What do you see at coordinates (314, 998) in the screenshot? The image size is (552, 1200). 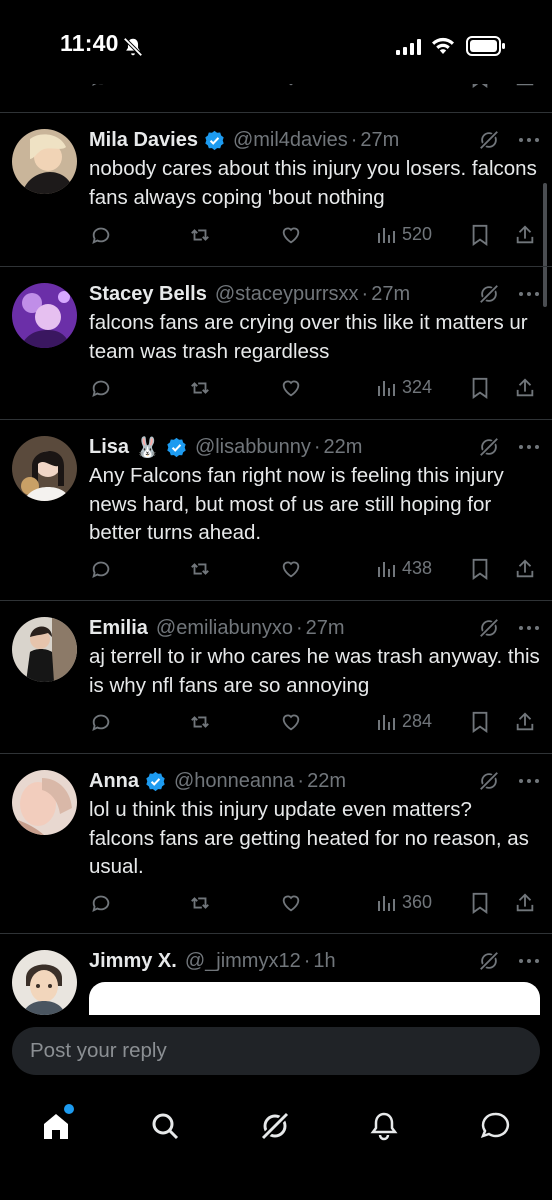 I see `media-card` at bounding box center [314, 998].